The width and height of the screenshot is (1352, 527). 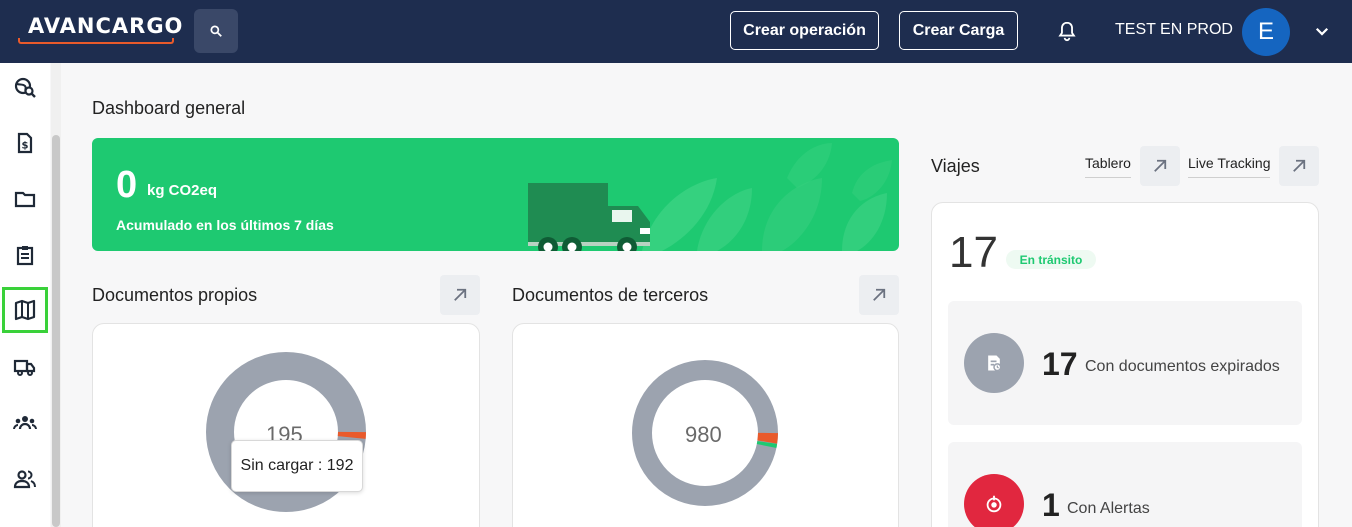 I want to click on page-title: Dashboard general, so click(x=169, y=108).